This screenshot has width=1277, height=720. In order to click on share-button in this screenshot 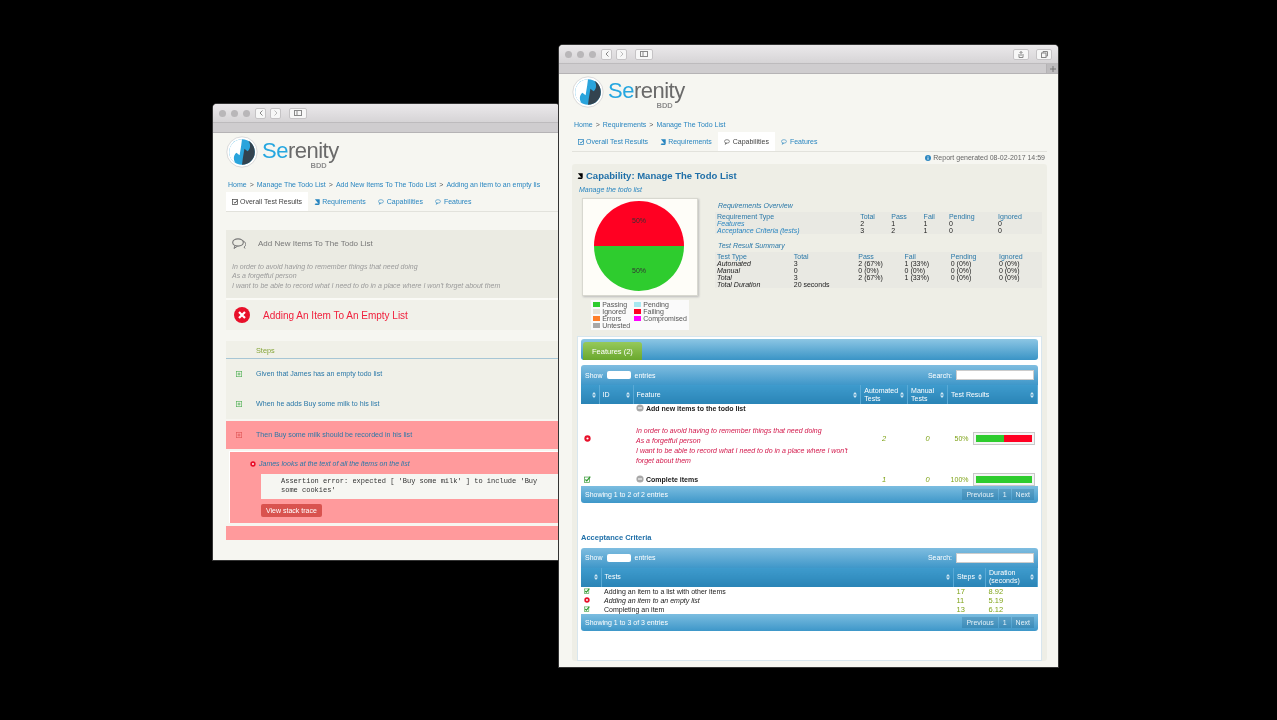, I will do `click(1021, 54)`.